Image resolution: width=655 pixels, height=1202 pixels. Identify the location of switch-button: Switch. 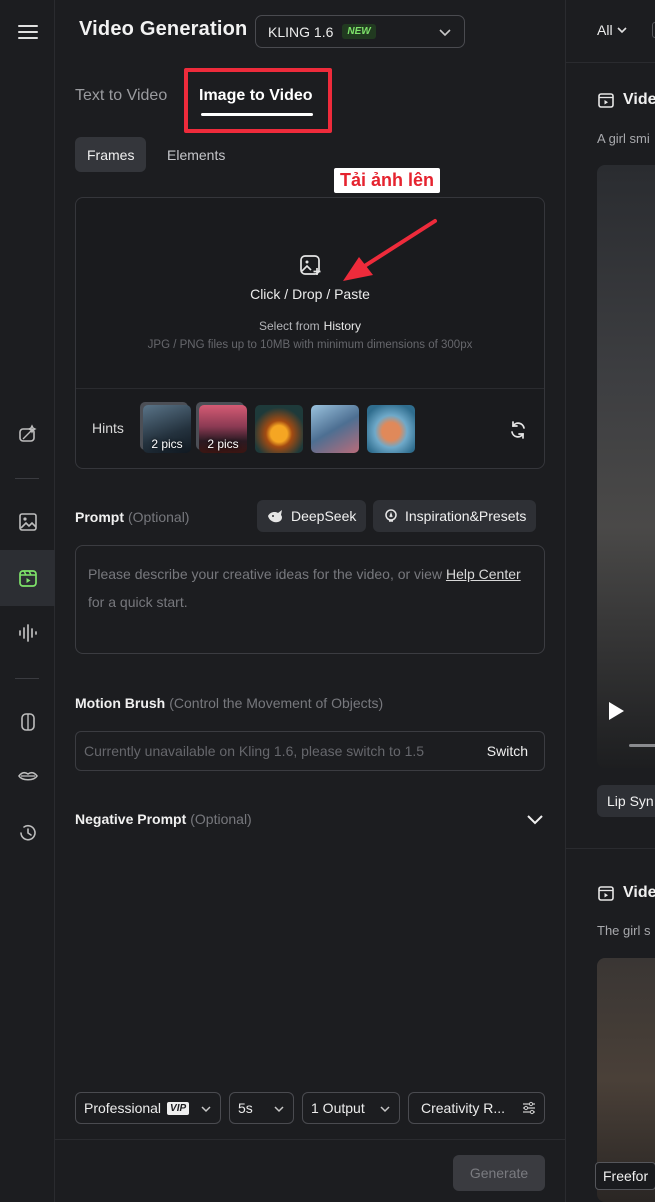
(507, 751).